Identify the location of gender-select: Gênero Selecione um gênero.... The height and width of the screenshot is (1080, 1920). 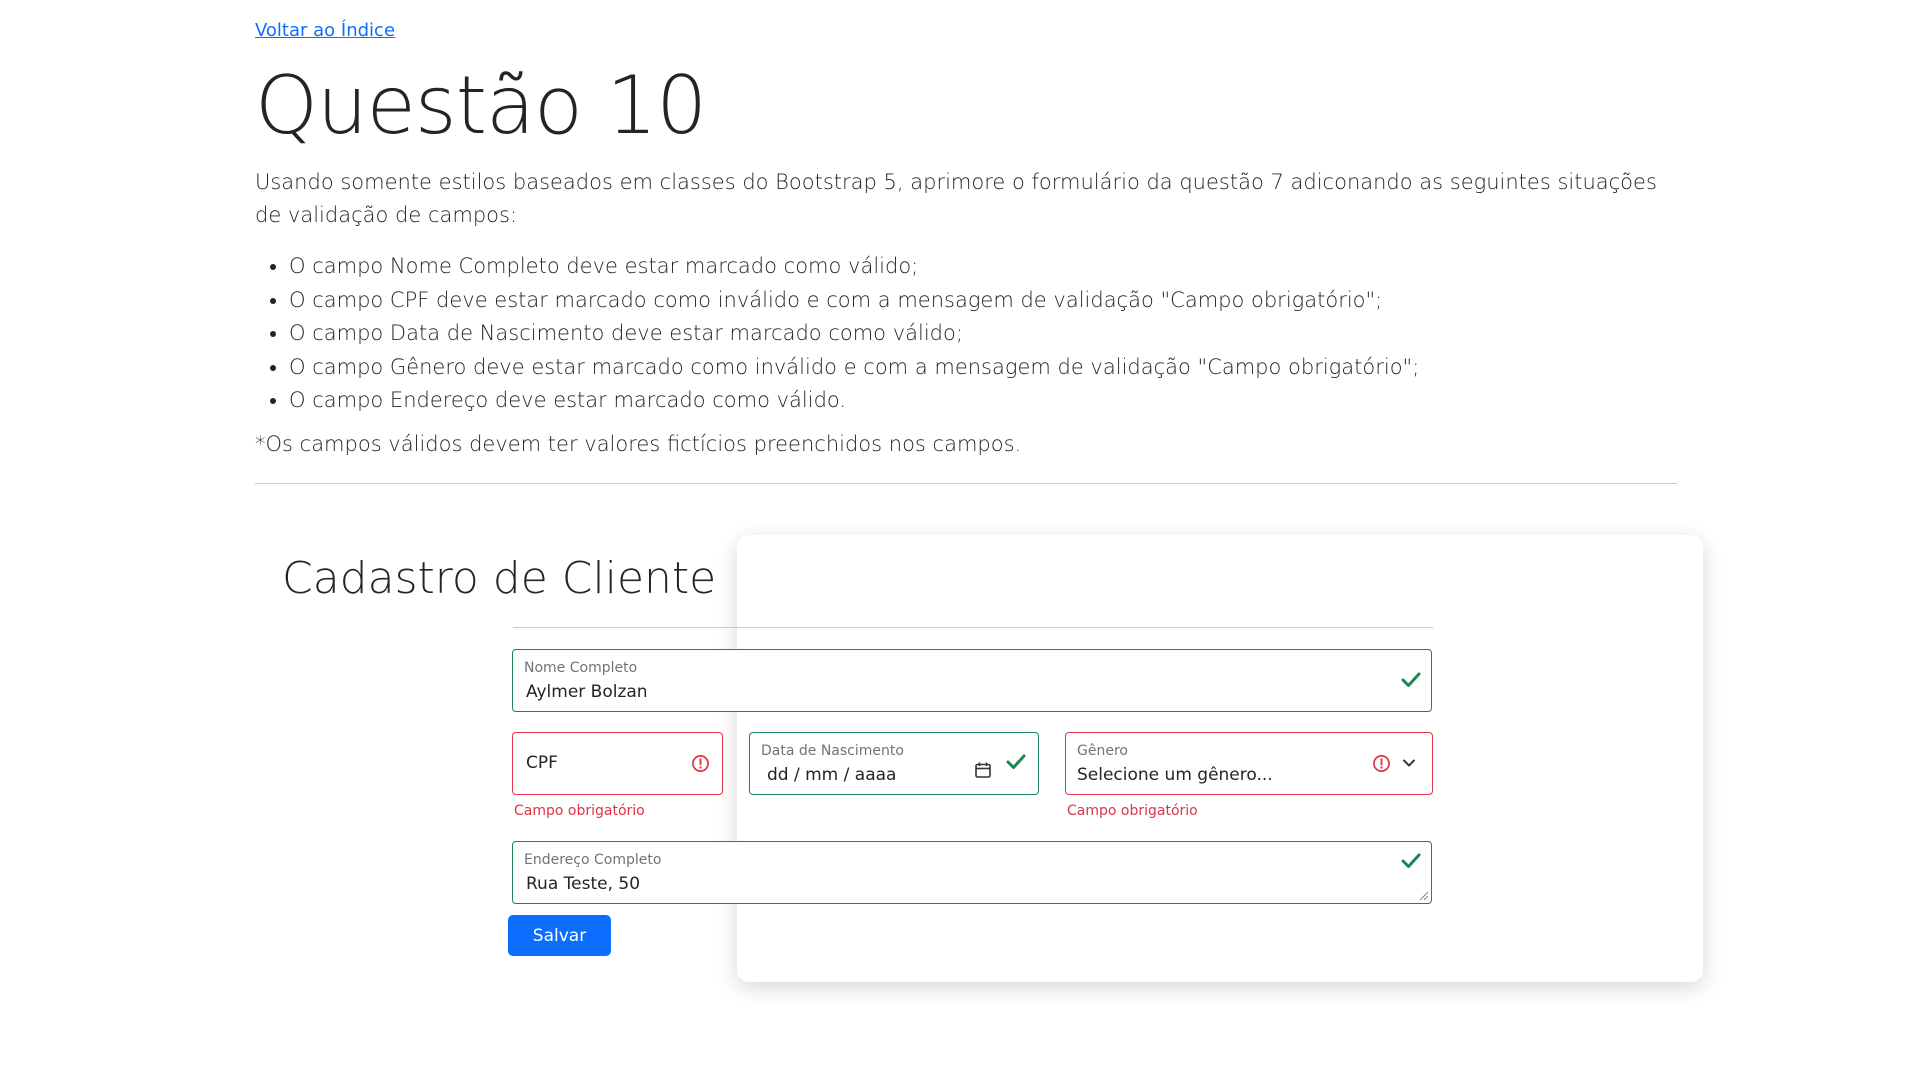
(1249, 763).